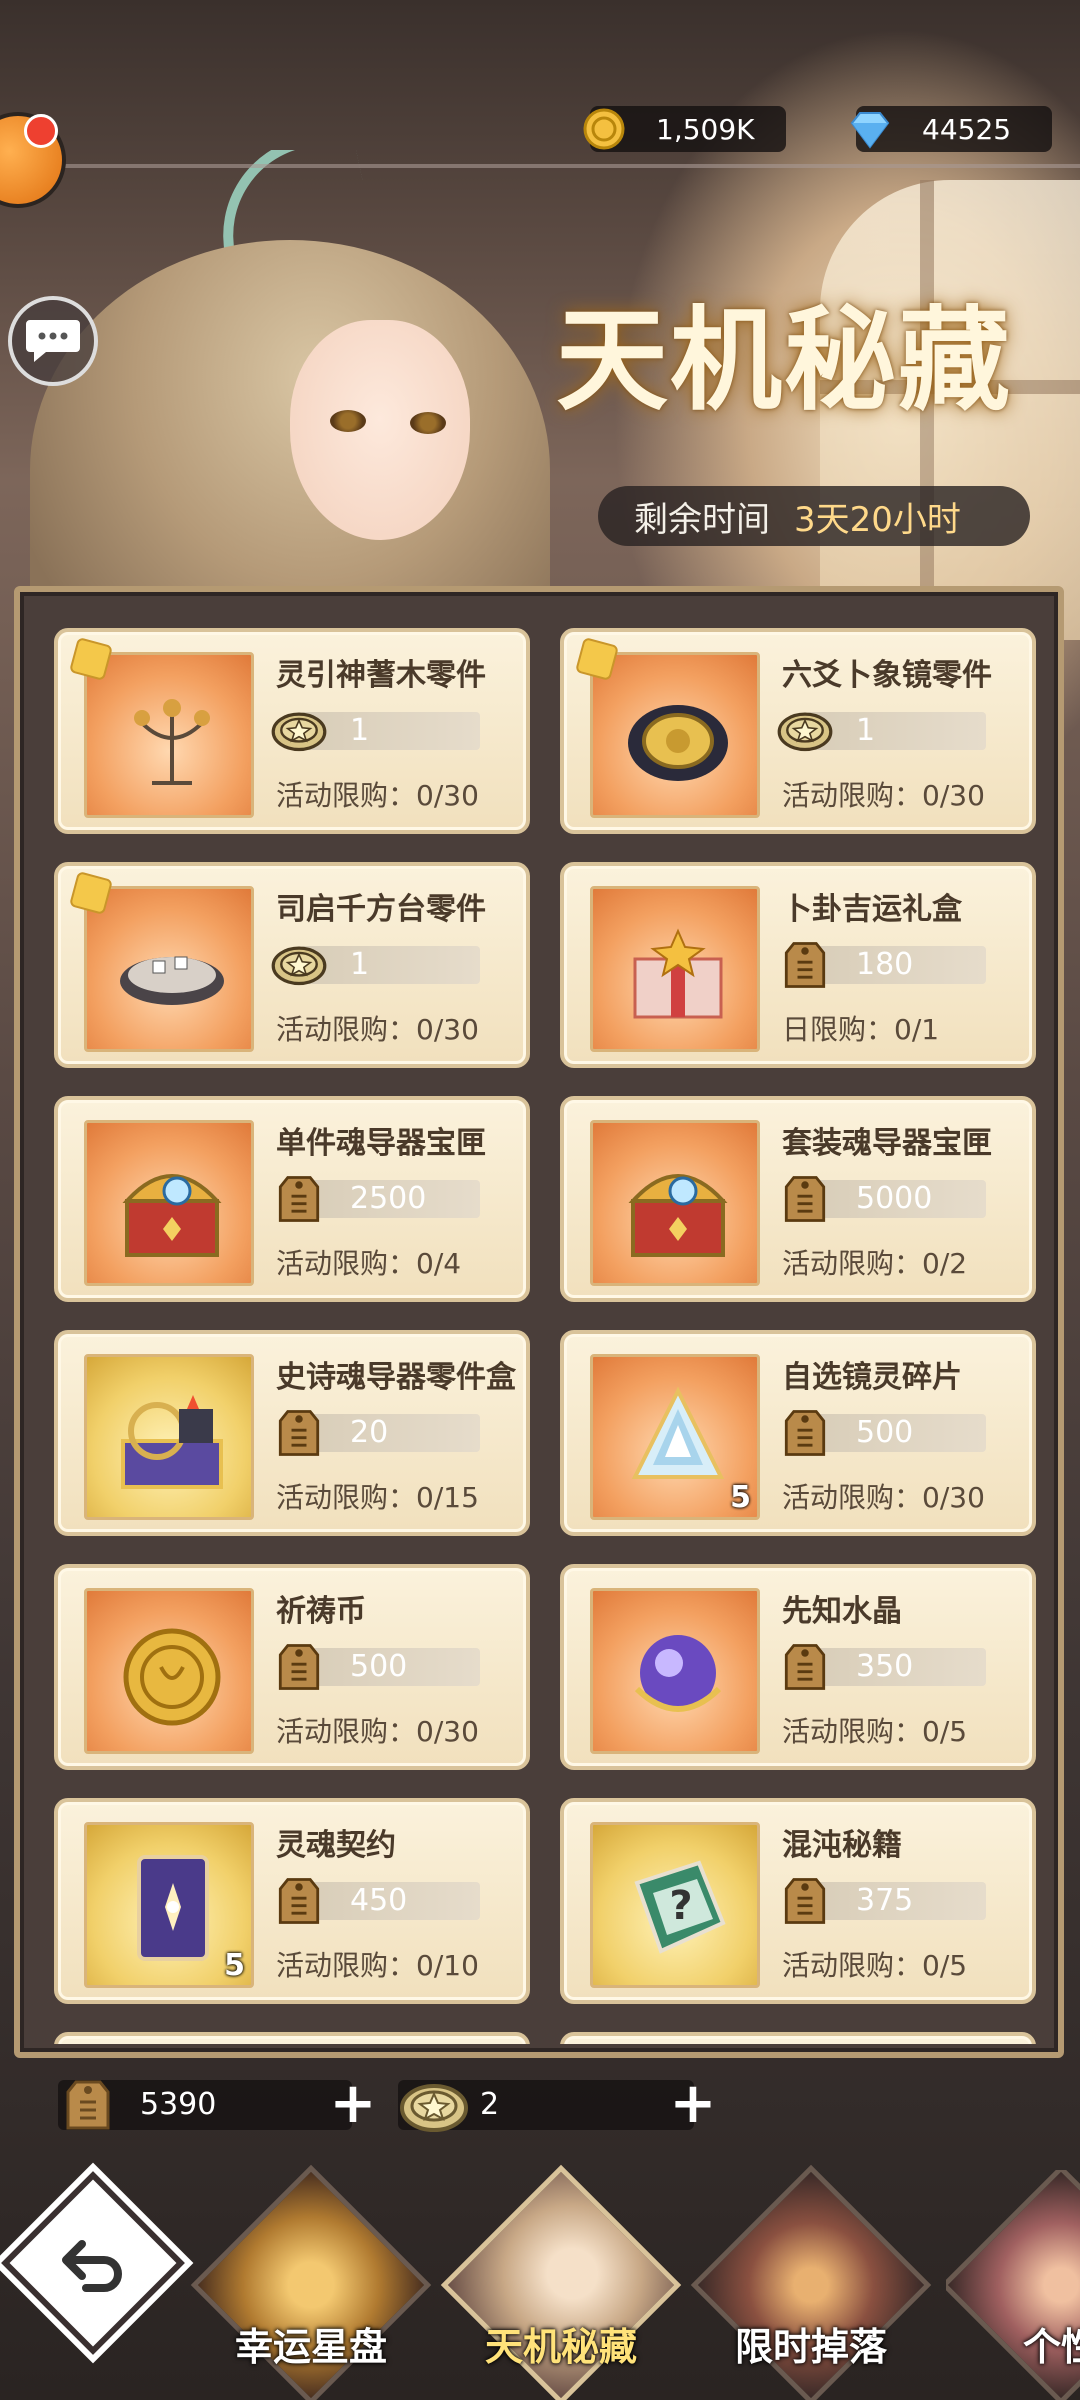  I want to click on item-price: 180, so click(885, 964).